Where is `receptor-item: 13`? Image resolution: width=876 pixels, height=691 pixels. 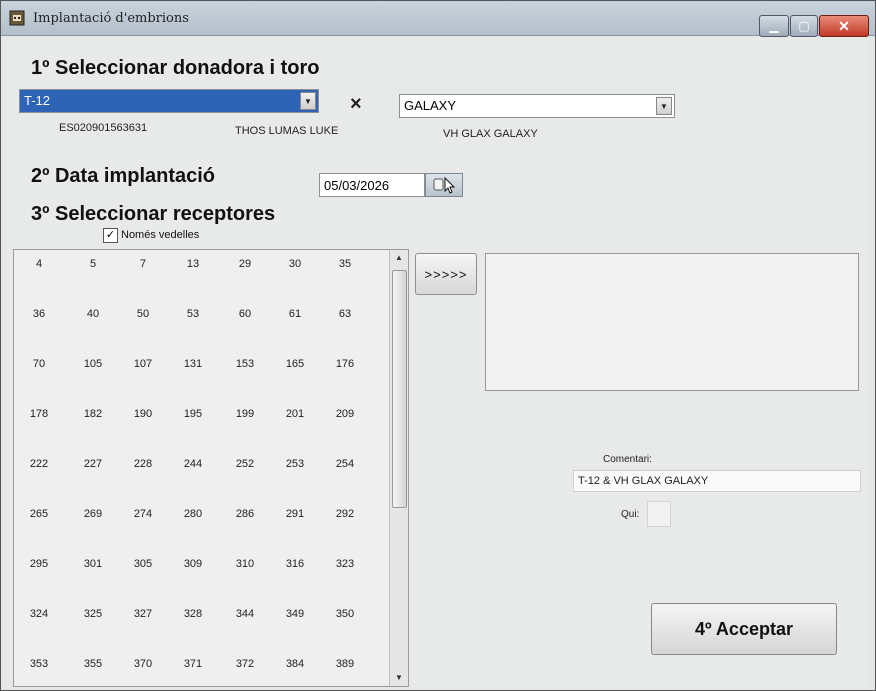
receptor-item: 13 is located at coordinates (193, 264).